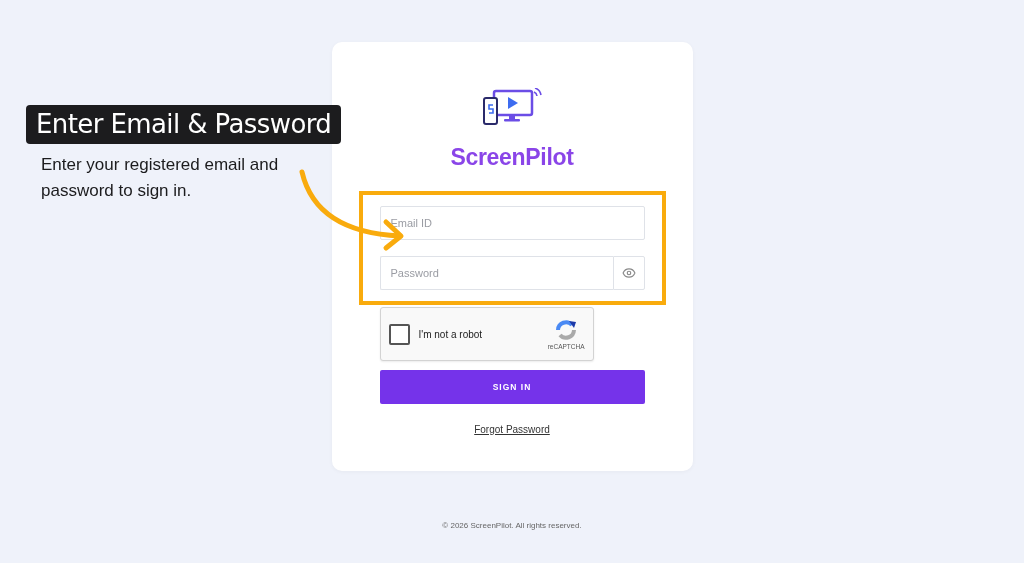 The image size is (1024, 563). I want to click on password-field: Password, so click(496, 273).